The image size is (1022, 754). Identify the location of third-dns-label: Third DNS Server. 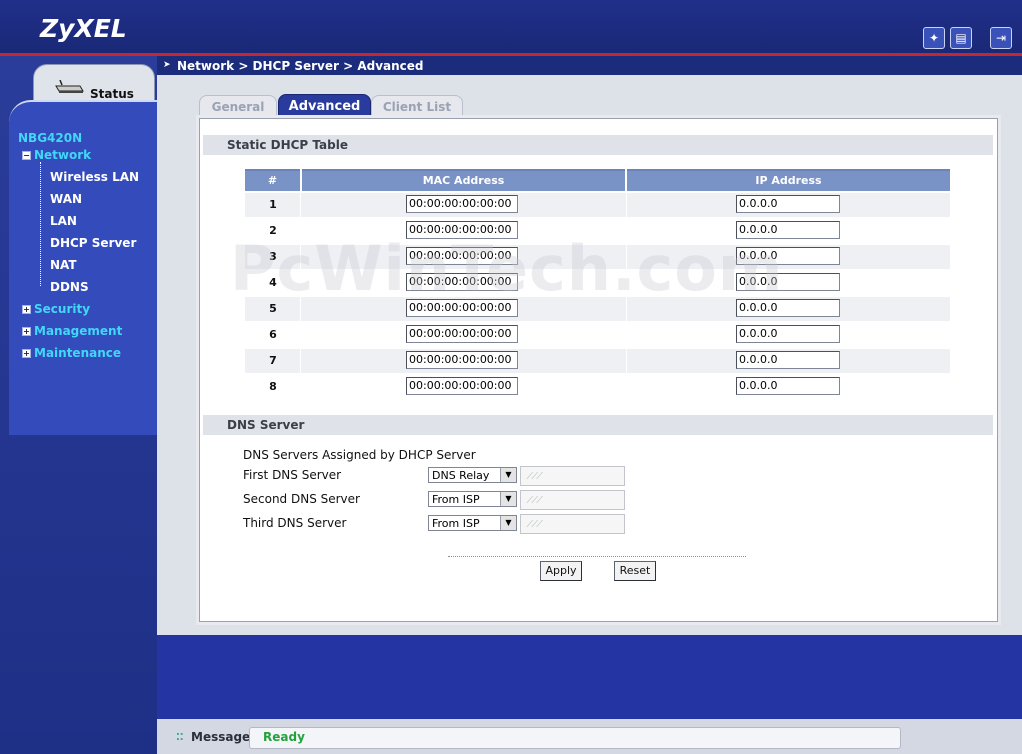
(295, 523).